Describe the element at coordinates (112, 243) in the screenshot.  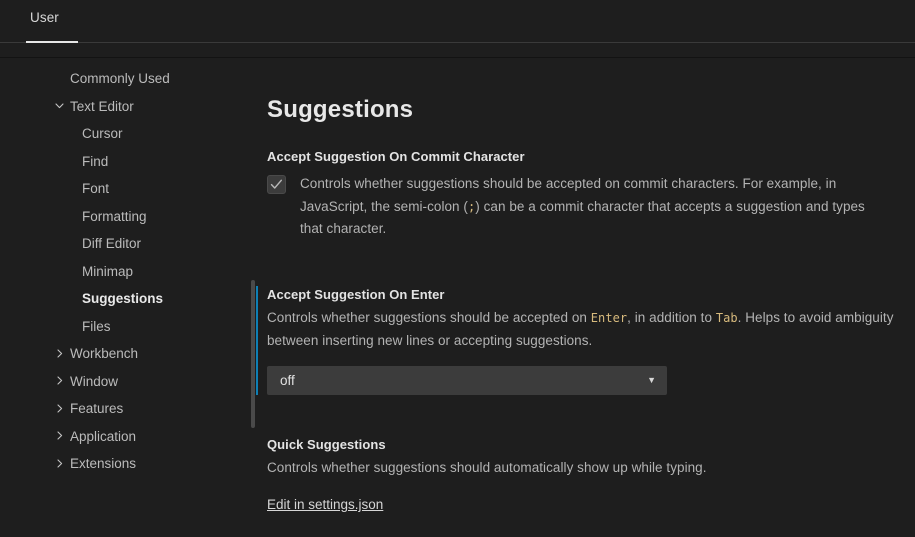
I see `sidebar-item-label: Diff Editor` at that location.